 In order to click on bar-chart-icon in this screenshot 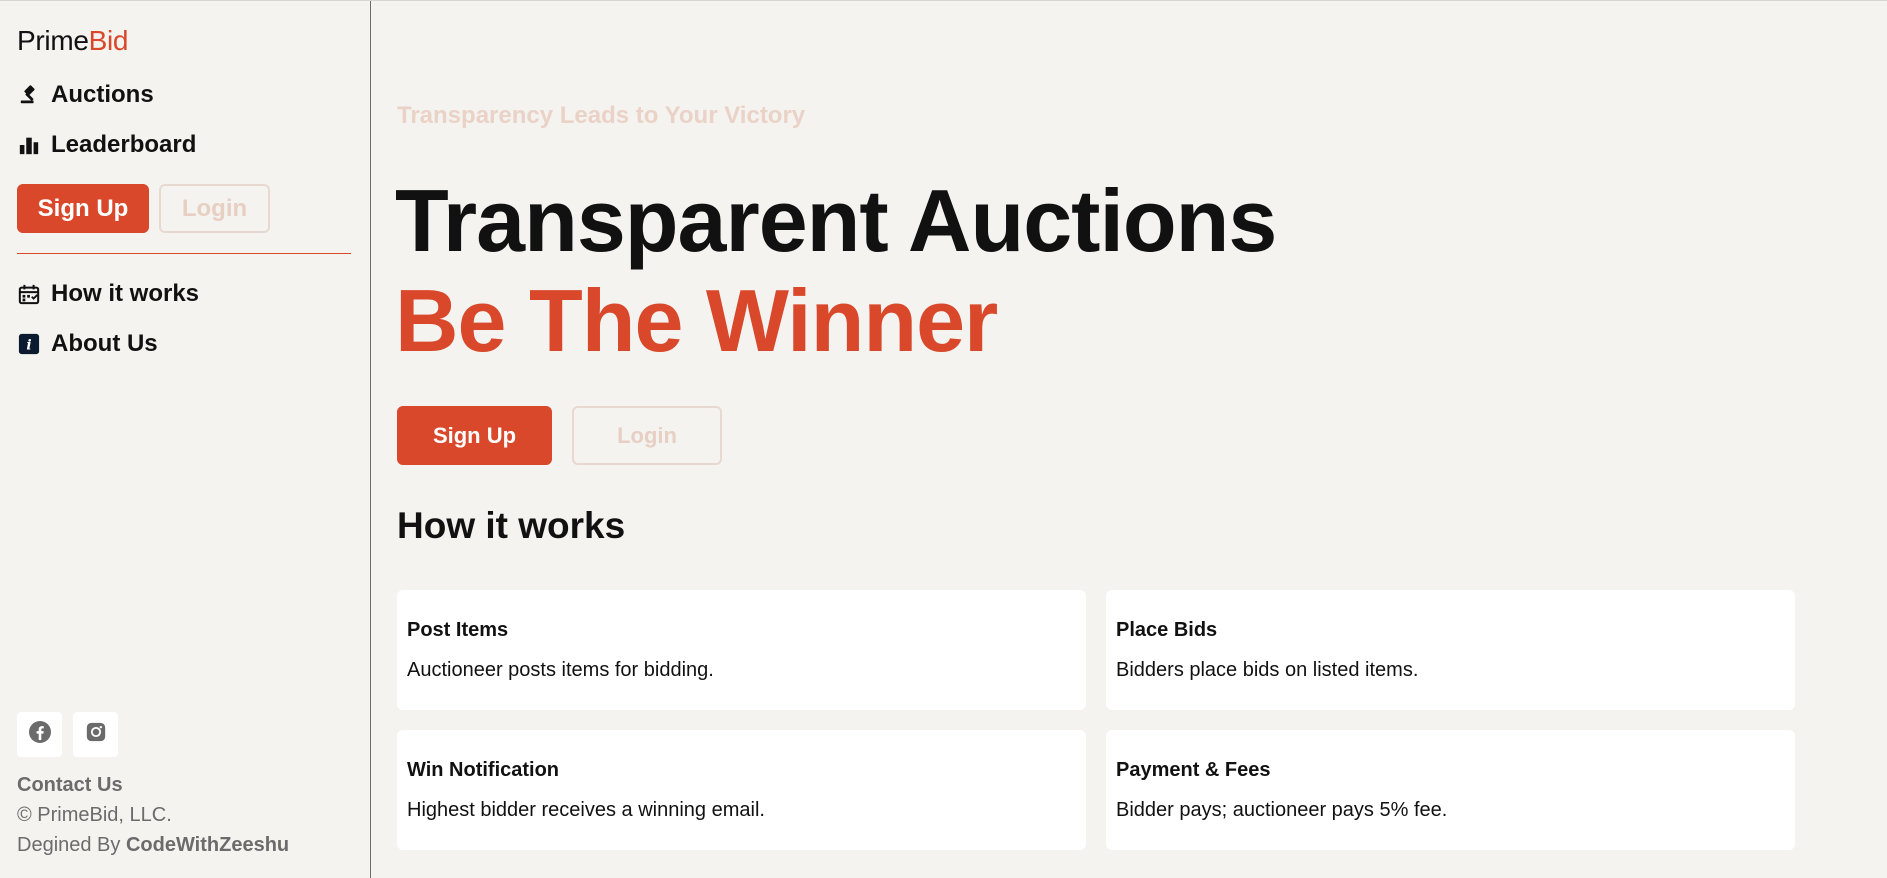, I will do `click(29, 145)`.